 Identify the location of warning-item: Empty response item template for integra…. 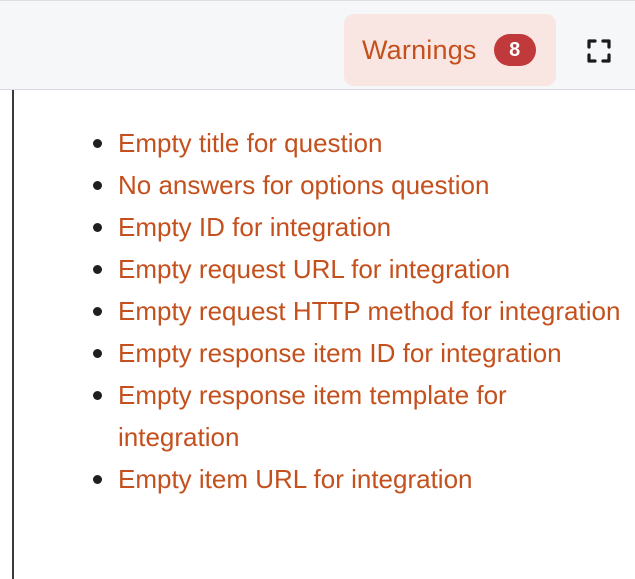
(360, 416).